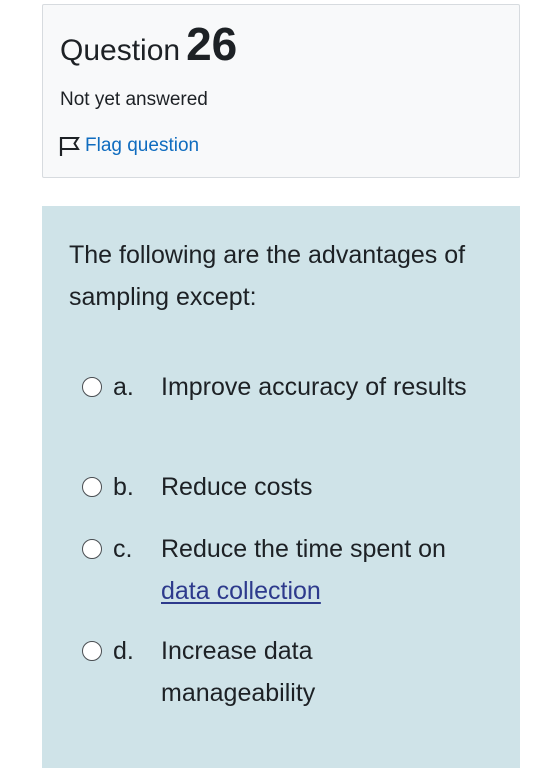 This screenshot has height=768, width=550. I want to click on flag-icon, so click(70, 146).